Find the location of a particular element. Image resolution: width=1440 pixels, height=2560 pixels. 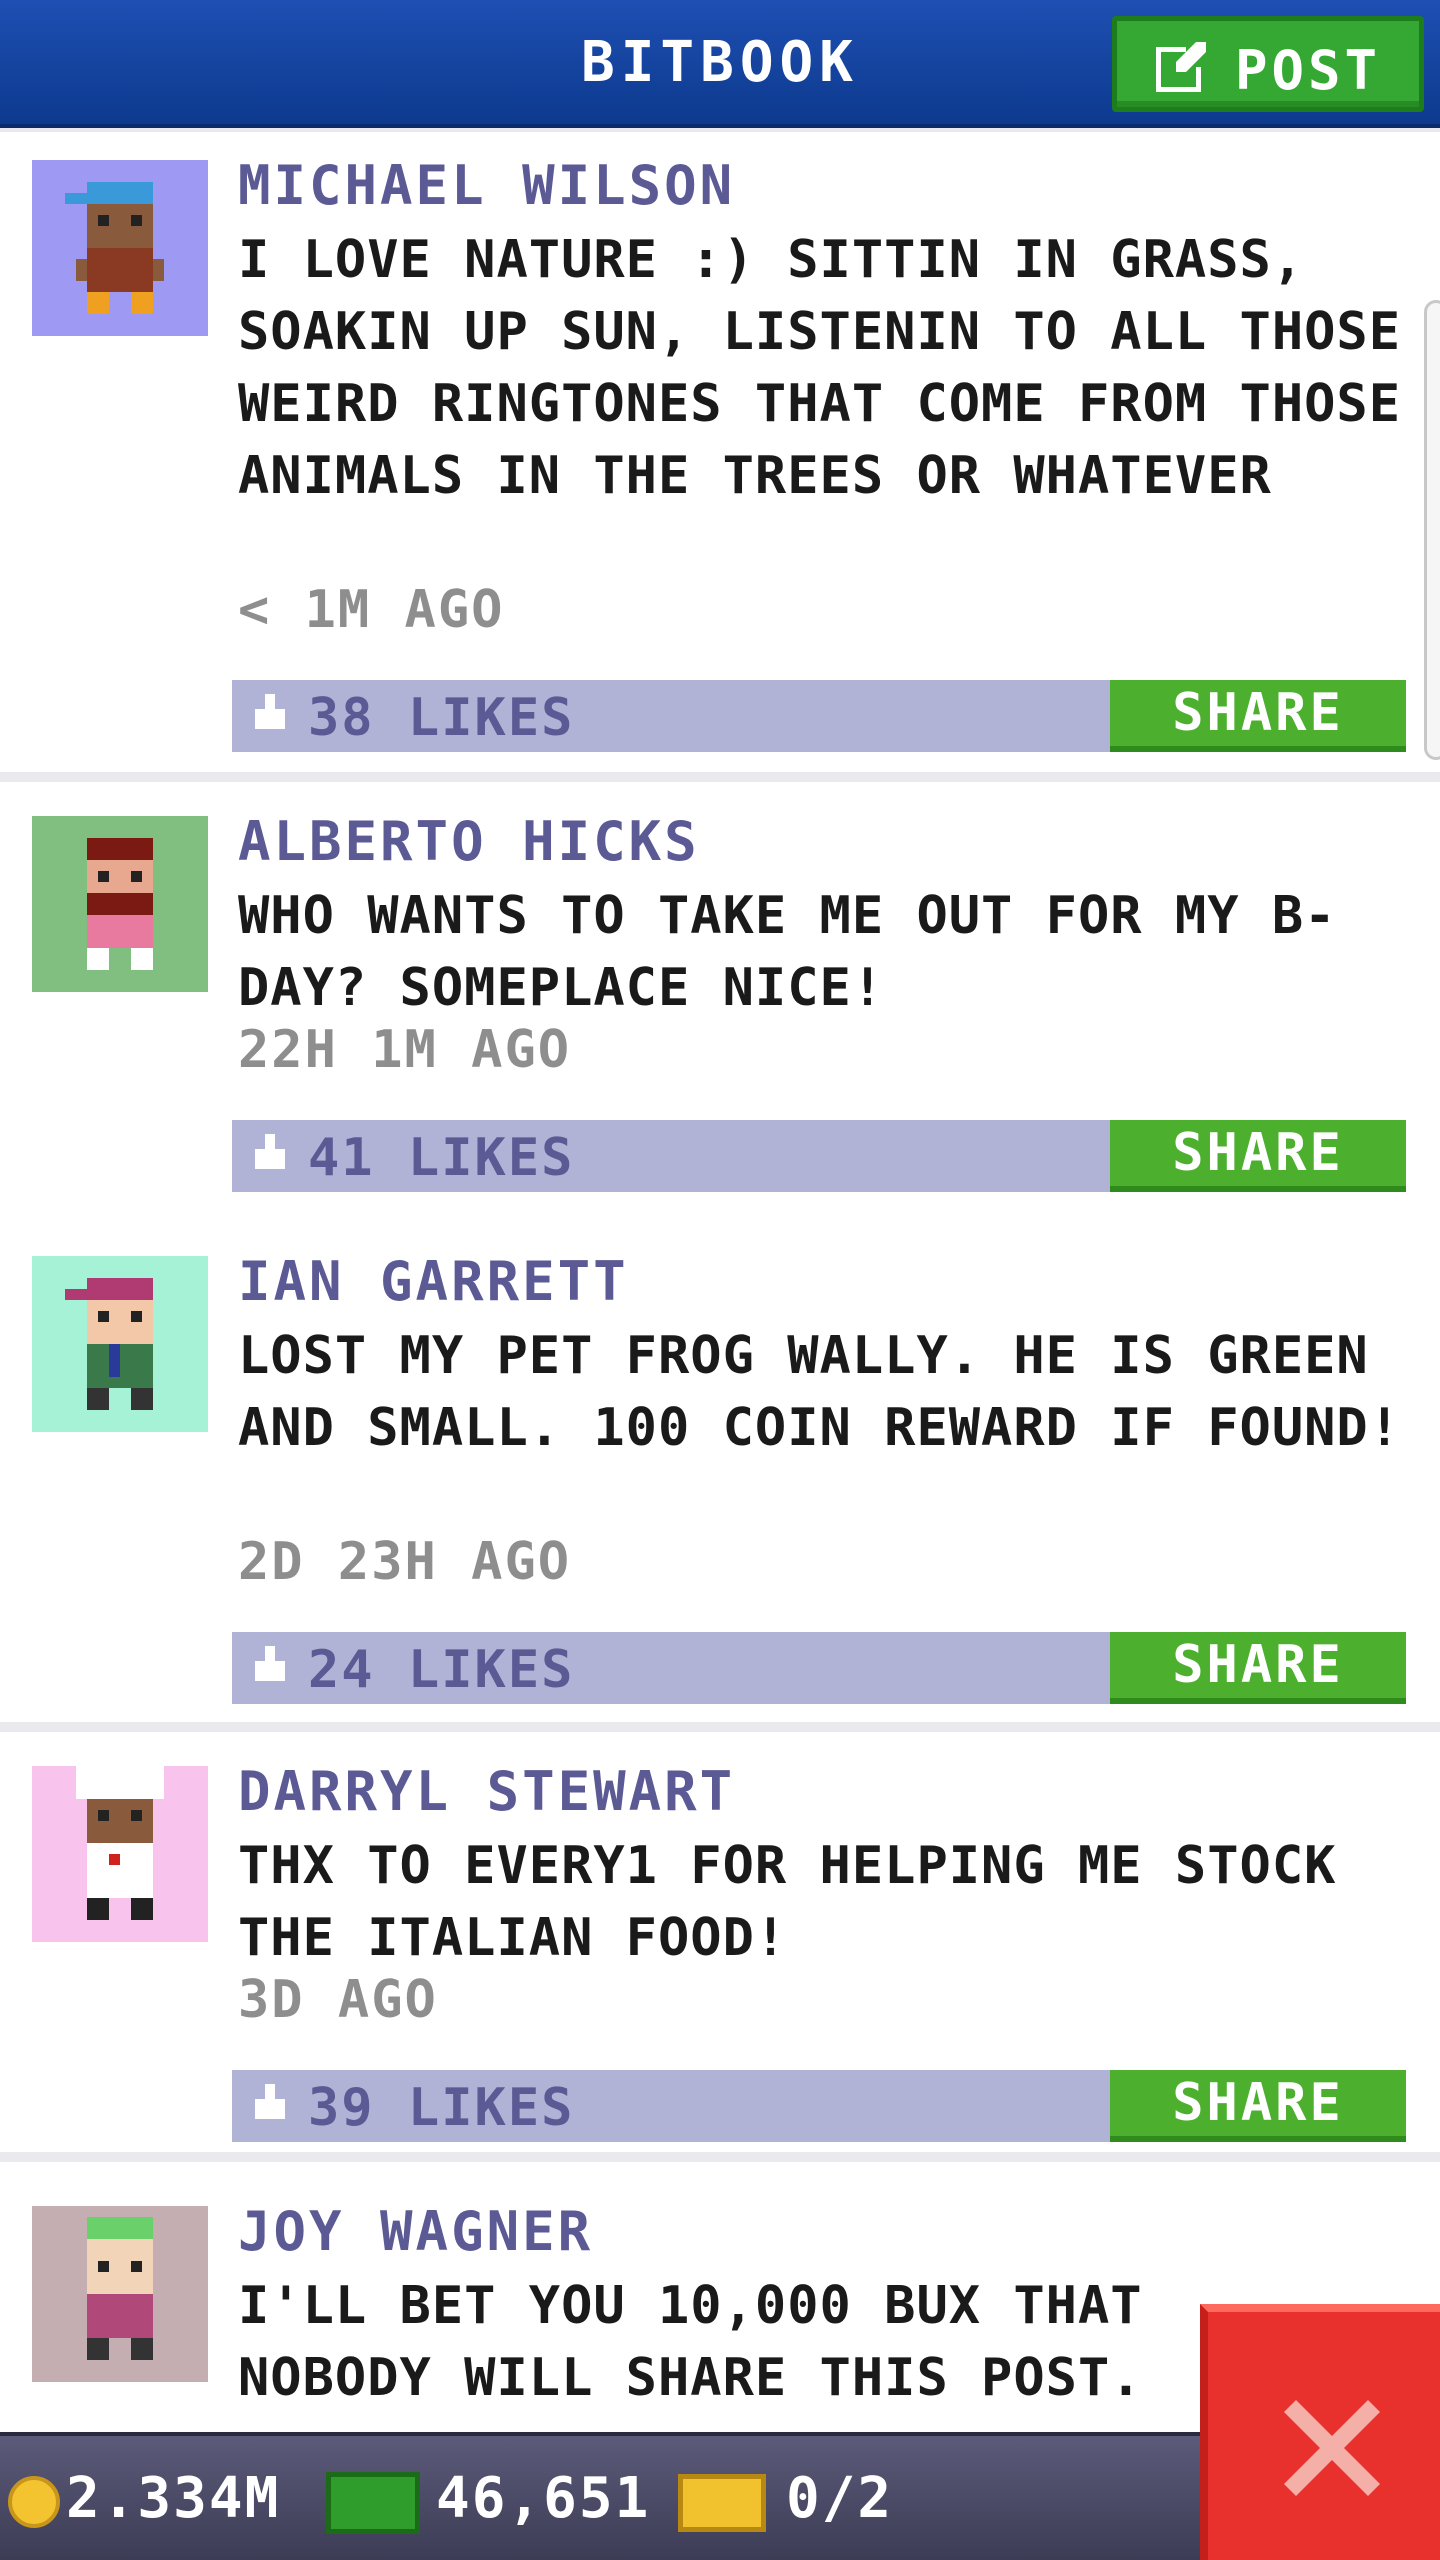

like-bar: 38 LIKES SHARE is located at coordinates (819, 716).